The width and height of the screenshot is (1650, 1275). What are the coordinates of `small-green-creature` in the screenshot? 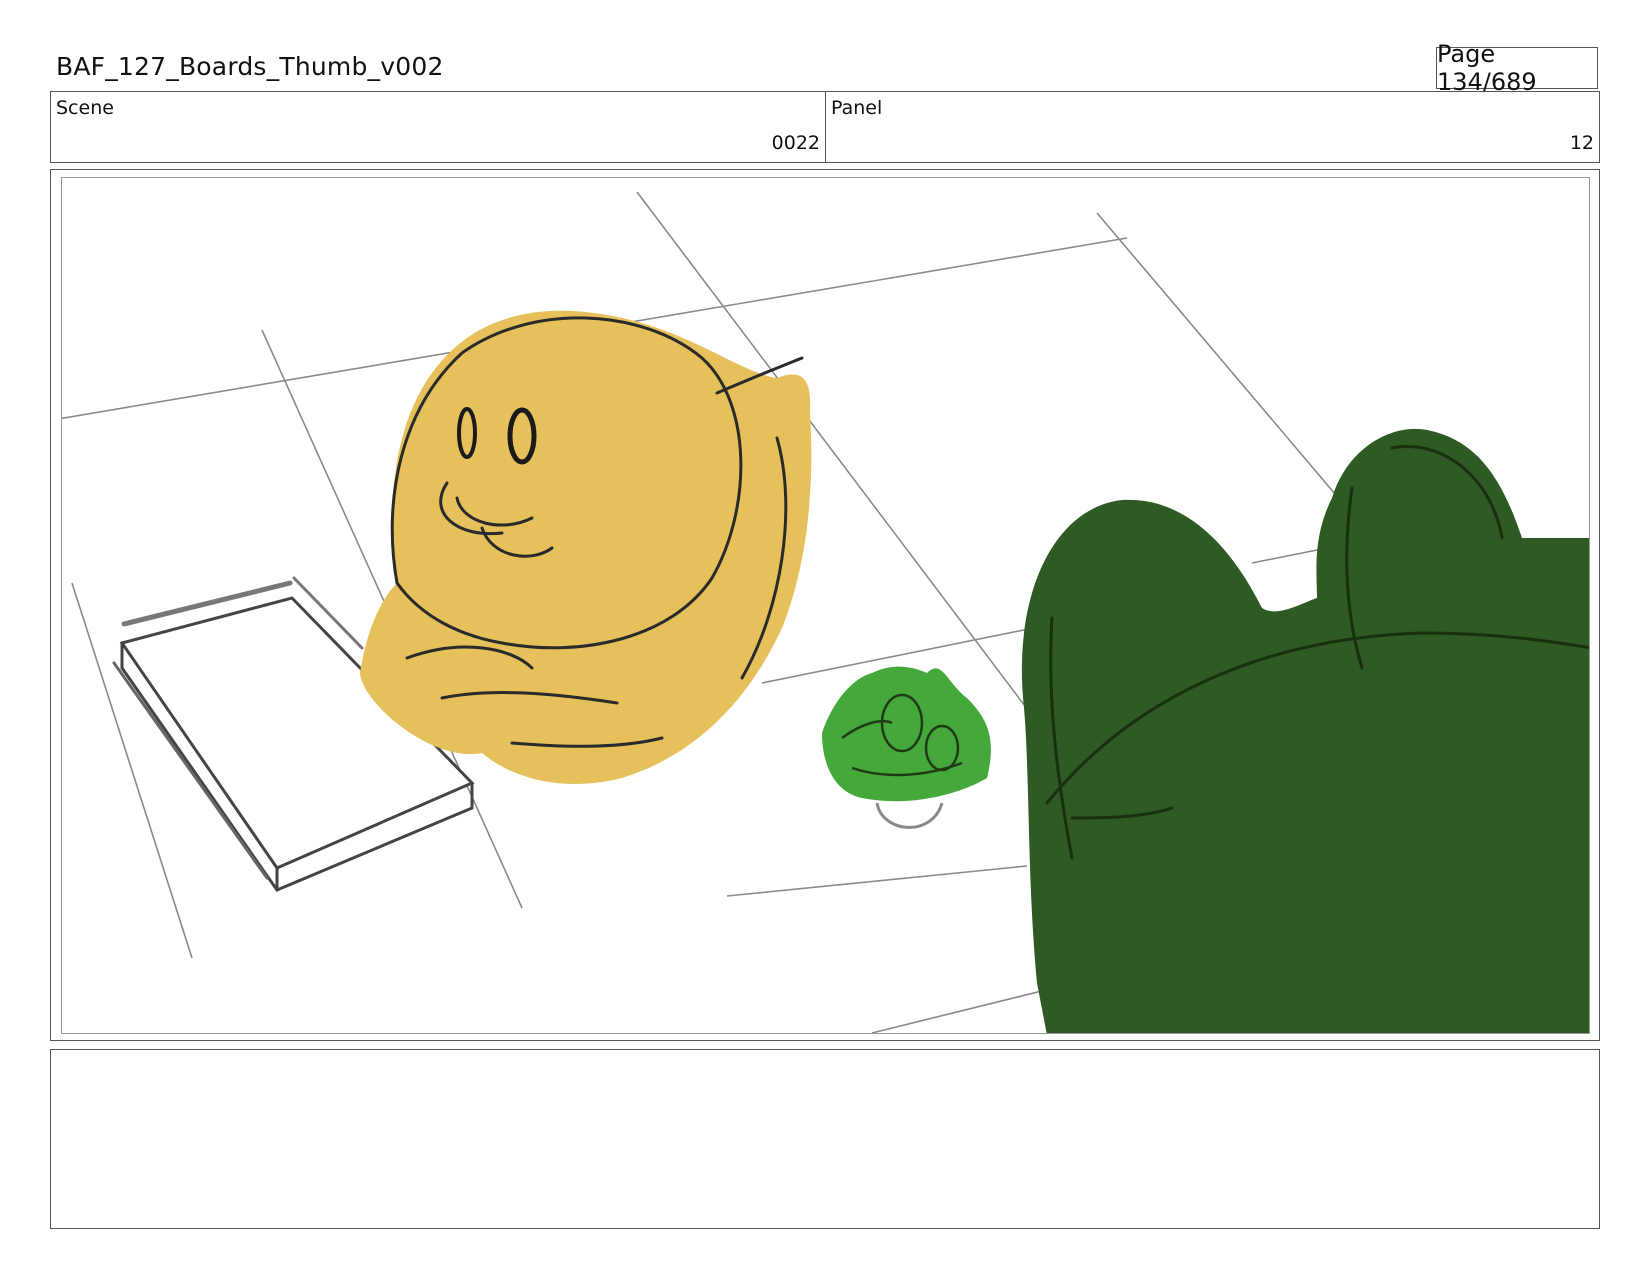 It's located at (906, 747).